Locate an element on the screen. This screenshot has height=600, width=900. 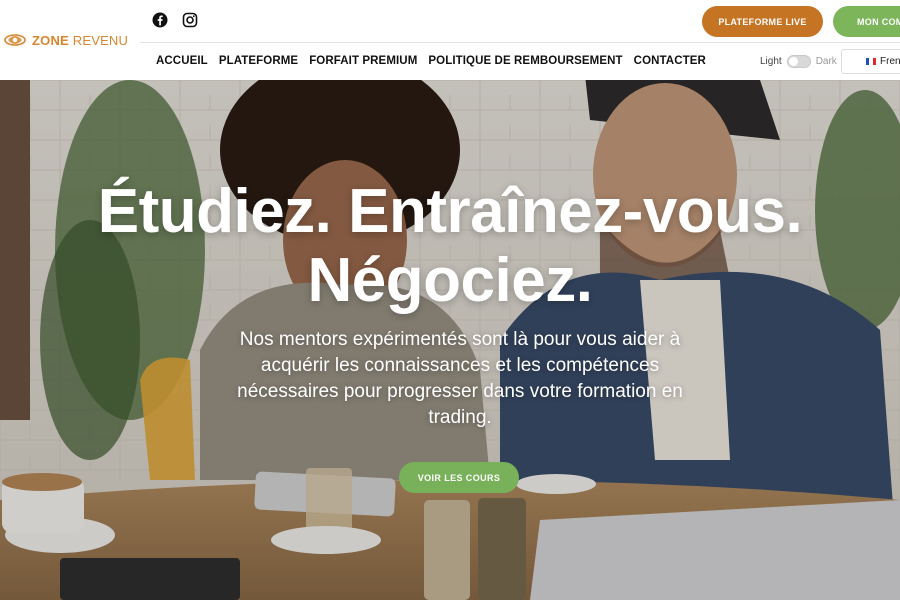
view-courses-button: VOIR LES COURS is located at coordinates (459, 477).